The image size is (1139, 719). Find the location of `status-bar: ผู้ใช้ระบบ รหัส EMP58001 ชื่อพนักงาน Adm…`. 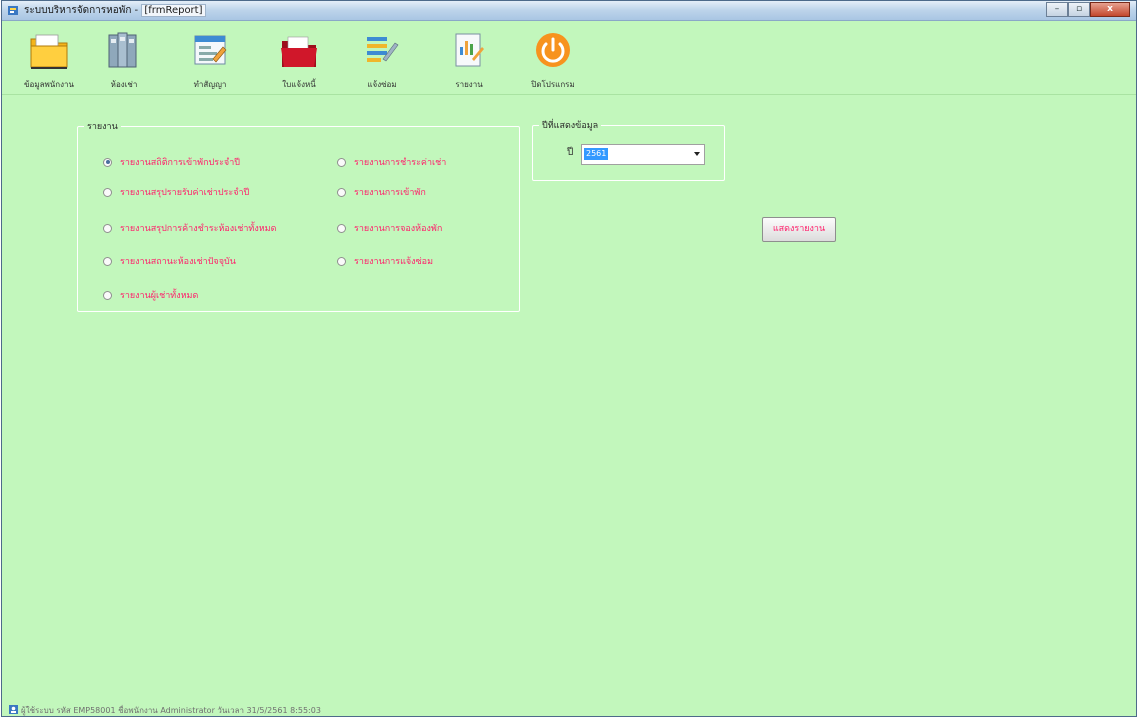

status-bar: ผู้ใช้ระบบ รหัส EMP58001 ชื่อพนักงาน Adm… is located at coordinates (569, 706).